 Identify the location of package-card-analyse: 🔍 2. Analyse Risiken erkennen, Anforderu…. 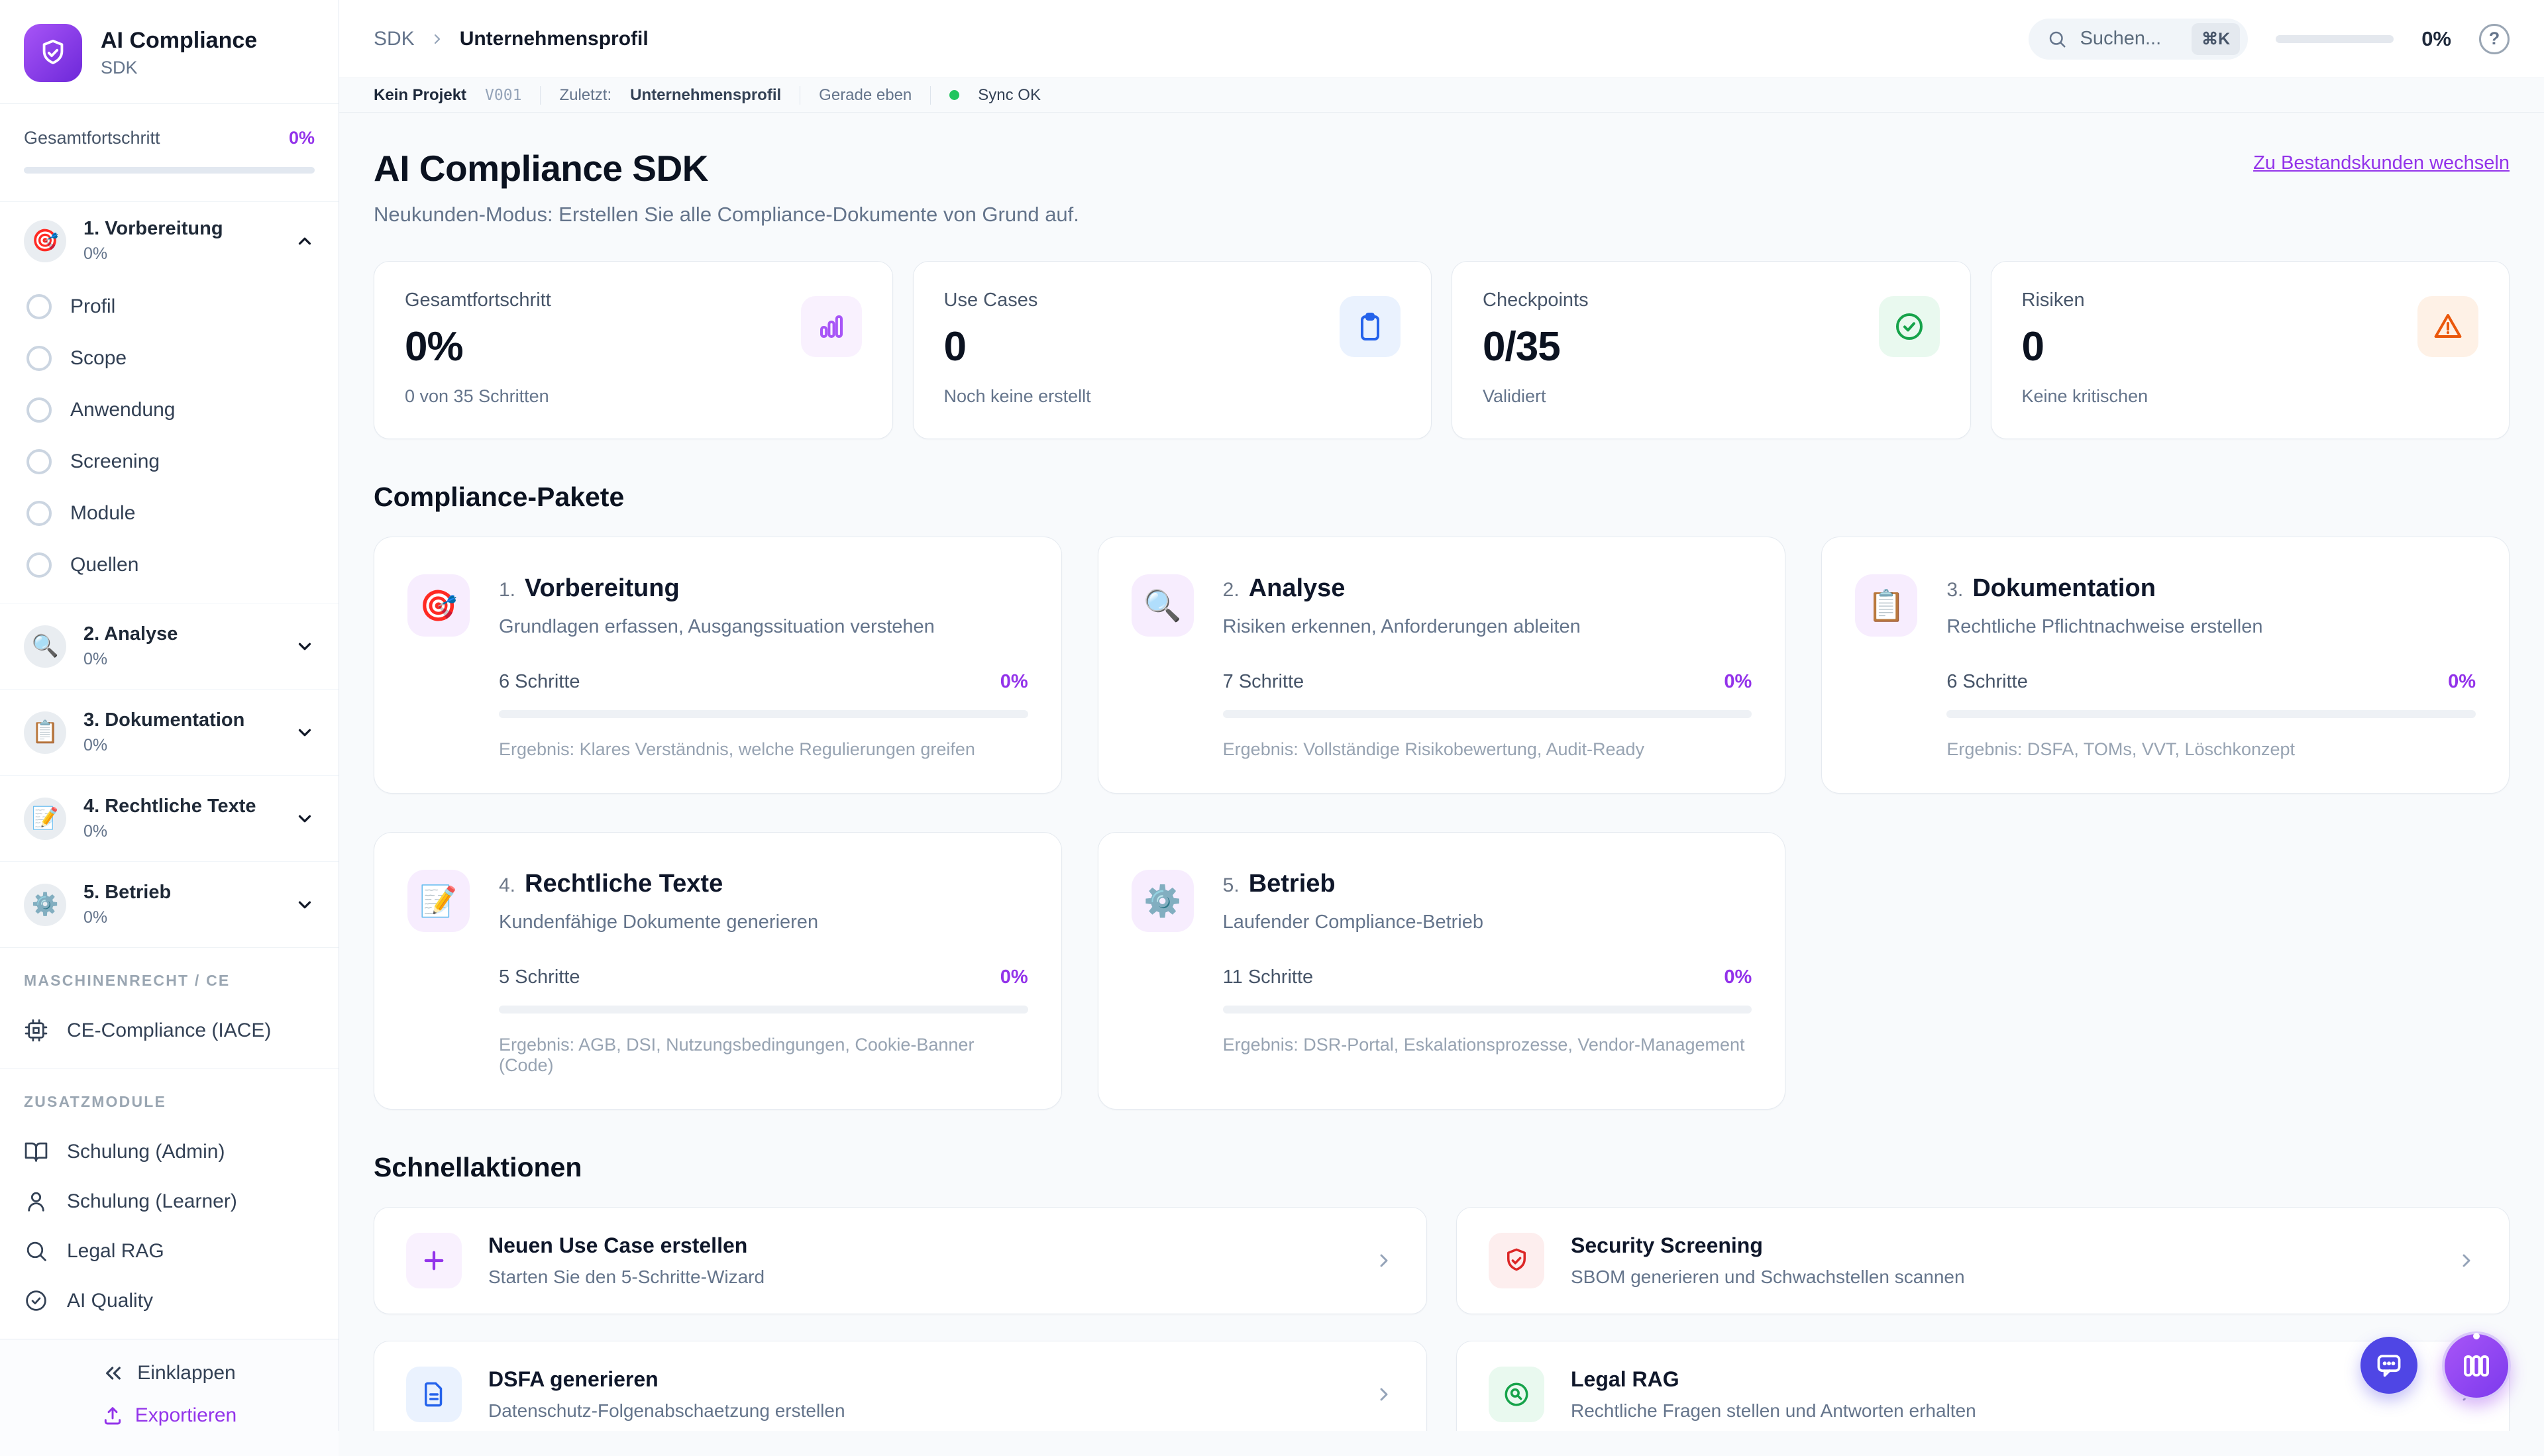
(1442, 665).